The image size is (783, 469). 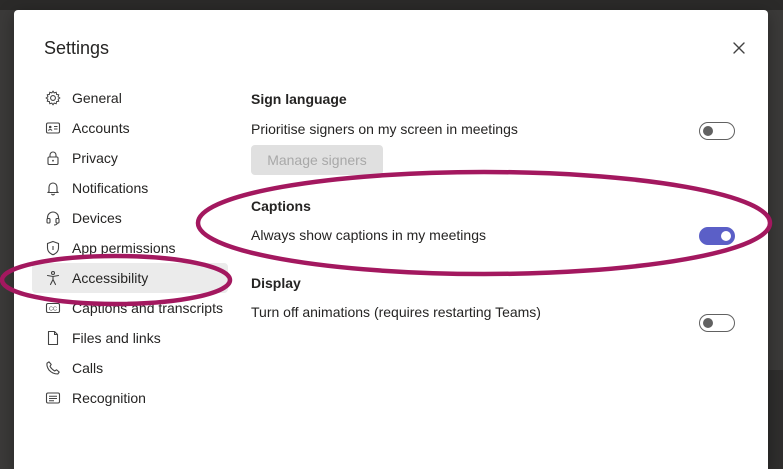 I want to click on closed-captions-icon: CC, so click(x=53, y=308).